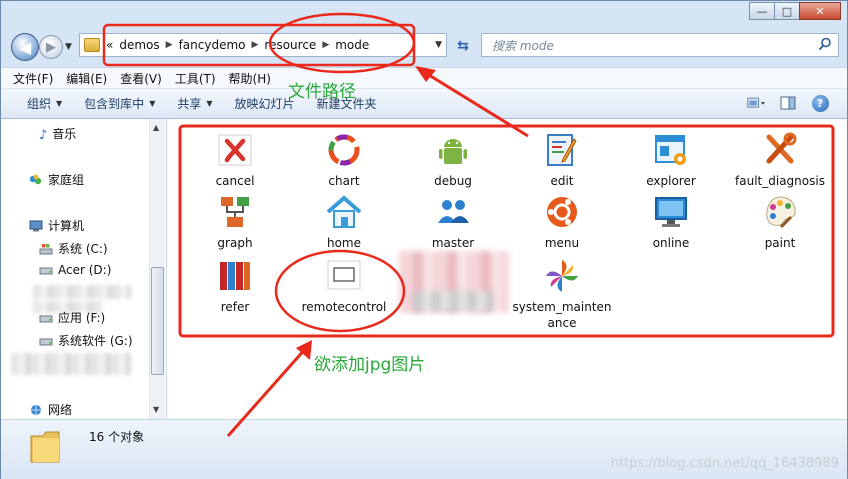  I want to click on file-label: chart, so click(344, 181).